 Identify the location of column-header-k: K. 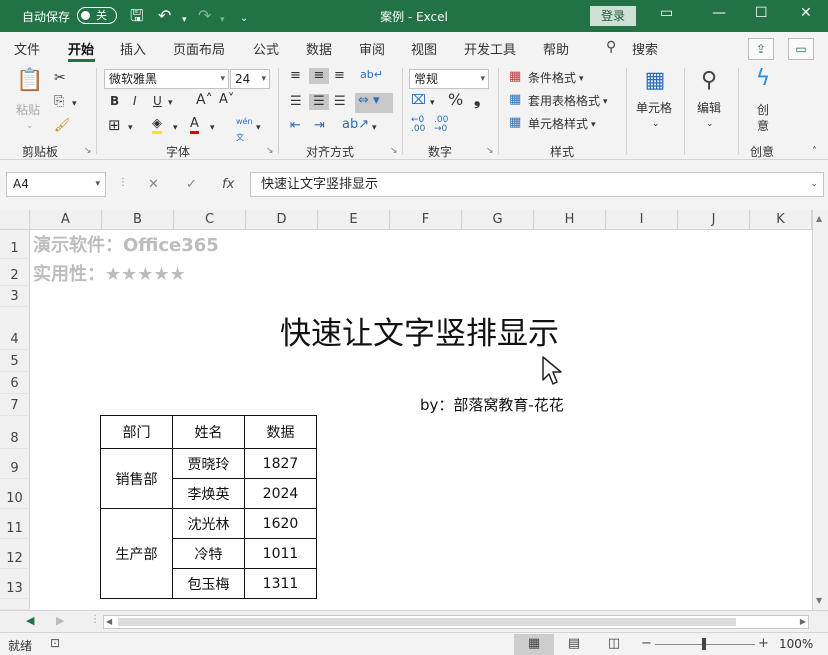
(781, 220).